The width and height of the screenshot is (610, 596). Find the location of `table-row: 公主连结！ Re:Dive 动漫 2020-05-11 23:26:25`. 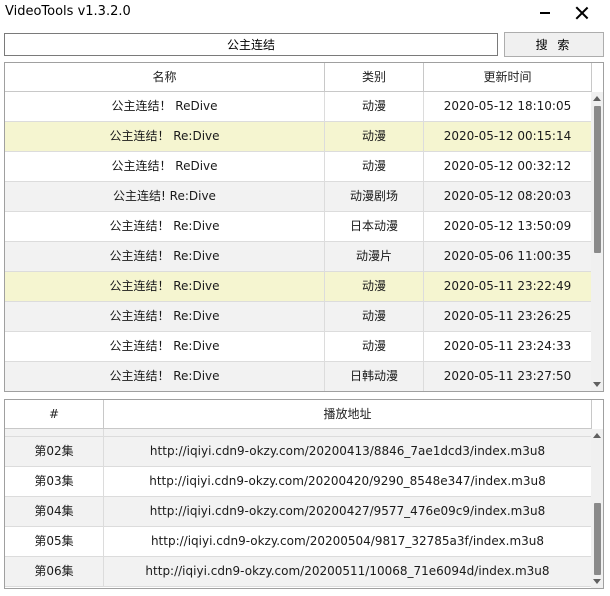

table-row: 公主连结！ Re:Dive 动漫 2020-05-11 23:26:25 is located at coordinates (298, 317).